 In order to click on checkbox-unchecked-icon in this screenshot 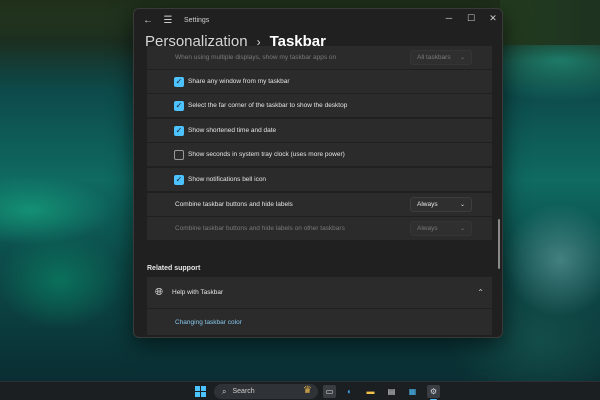, I will do `click(179, 154)`.